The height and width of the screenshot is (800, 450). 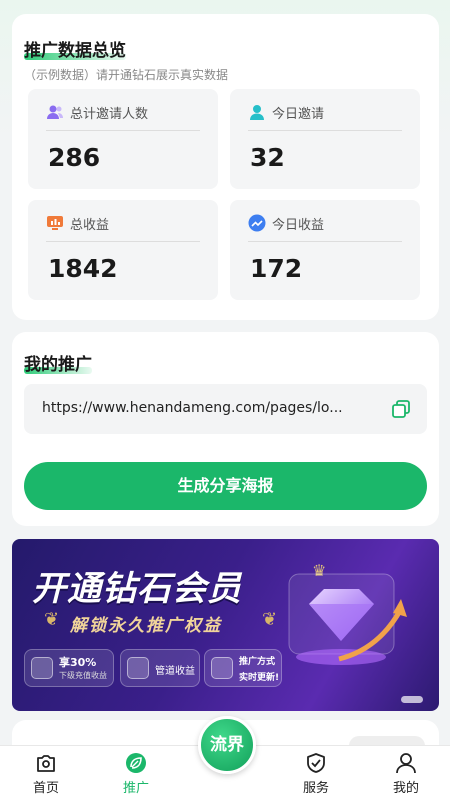 What do you see at coordinates (137, 589) in the screenshot?
I see `banner-title: 开通钻石会员` at bounding box center [137, 589].